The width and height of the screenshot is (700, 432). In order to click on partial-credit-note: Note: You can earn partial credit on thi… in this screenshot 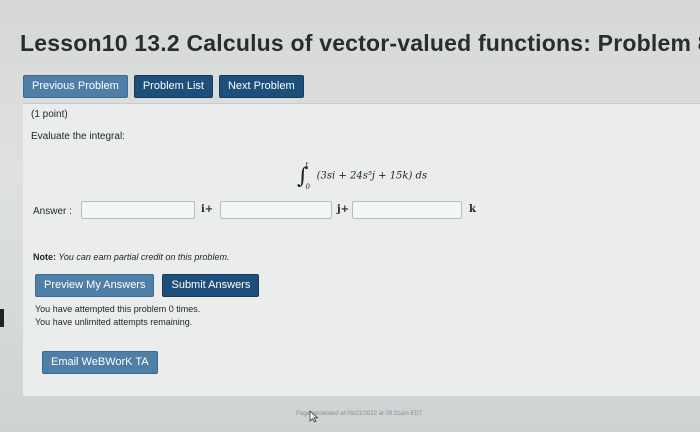, I will do `click(131, 257)`.